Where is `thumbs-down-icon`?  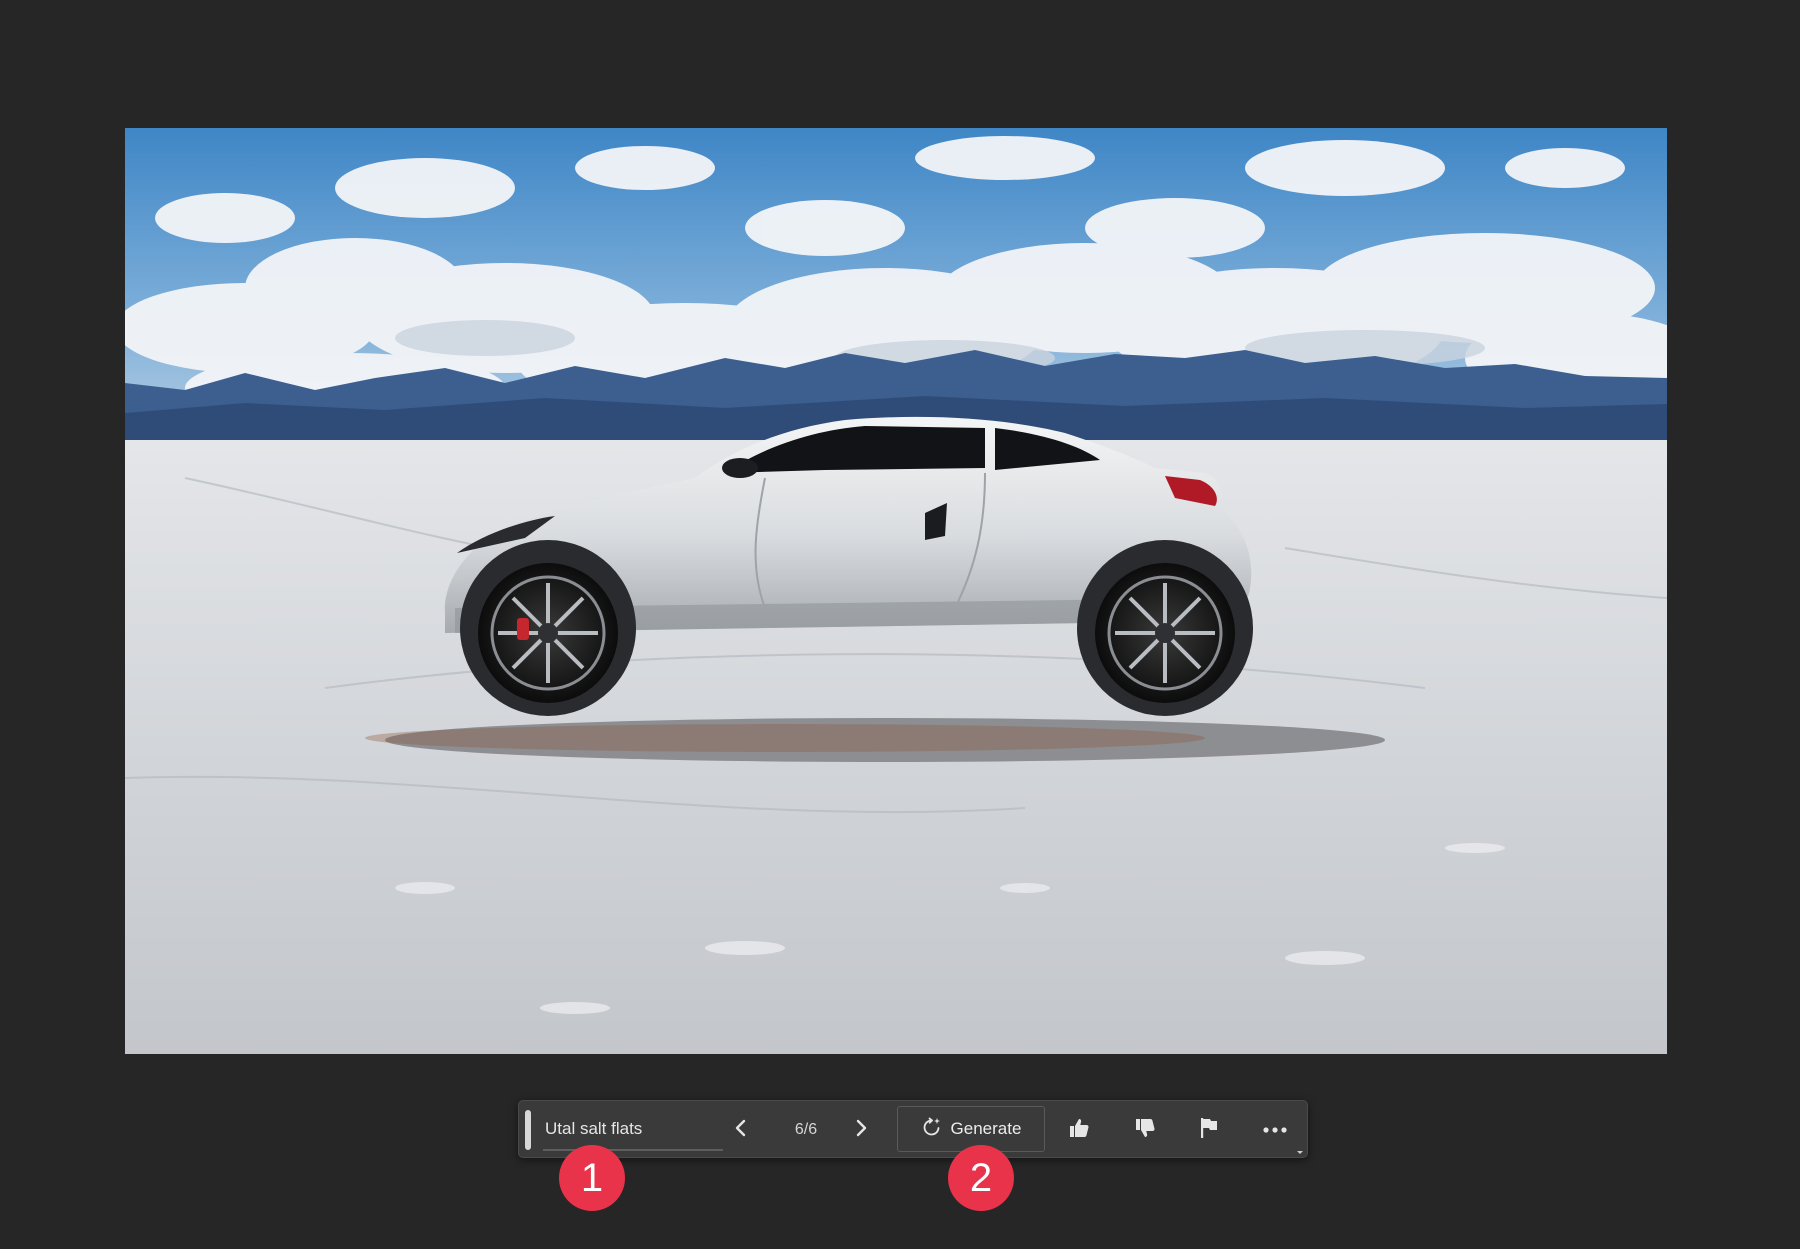 thumbs-down-icon is located at coordinates (1145, 1130).